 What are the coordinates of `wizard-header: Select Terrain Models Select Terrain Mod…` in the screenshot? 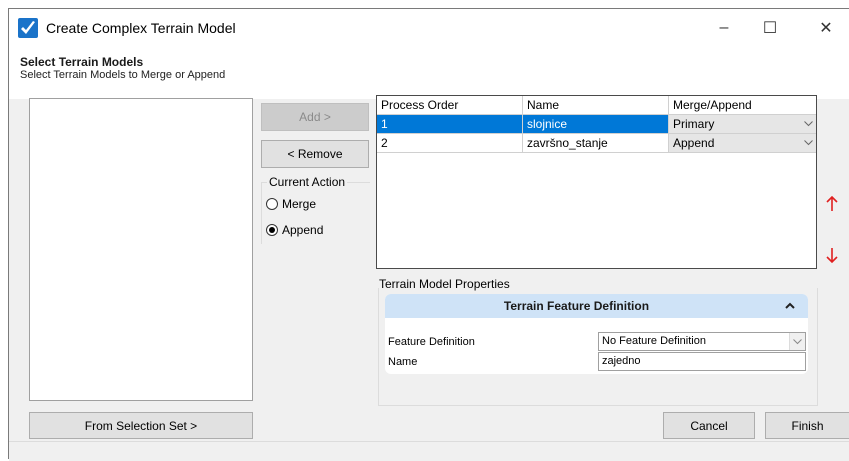 It's located at (429, 73).